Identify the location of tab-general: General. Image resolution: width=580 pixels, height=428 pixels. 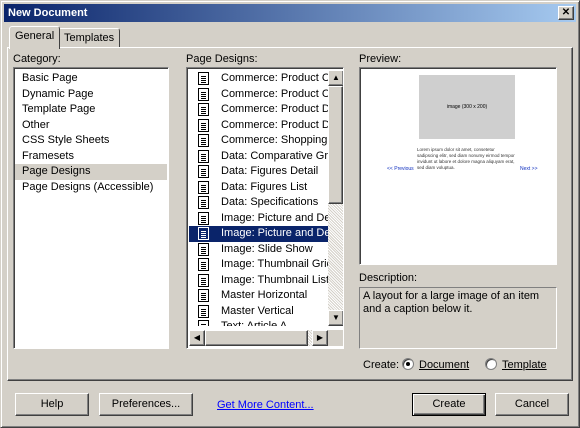
(35, 37).